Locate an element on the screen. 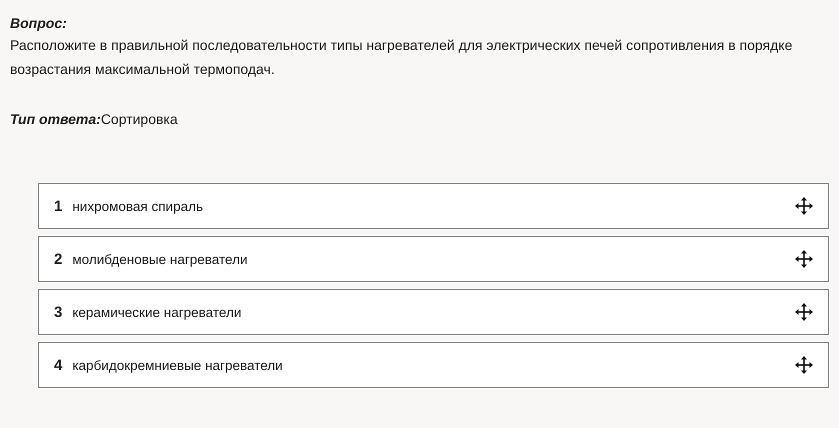 This screenshot has width=839, height=428. item-text: нихромовая спираль is located at coordinates (138, 206).